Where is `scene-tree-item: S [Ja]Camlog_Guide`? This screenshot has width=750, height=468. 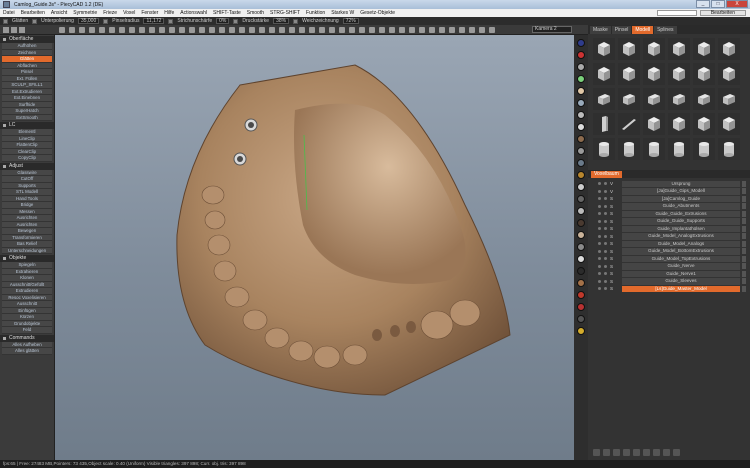
scene-tree-item: S [Ja]Camlog_Guide is located at coordinates (668, 199).